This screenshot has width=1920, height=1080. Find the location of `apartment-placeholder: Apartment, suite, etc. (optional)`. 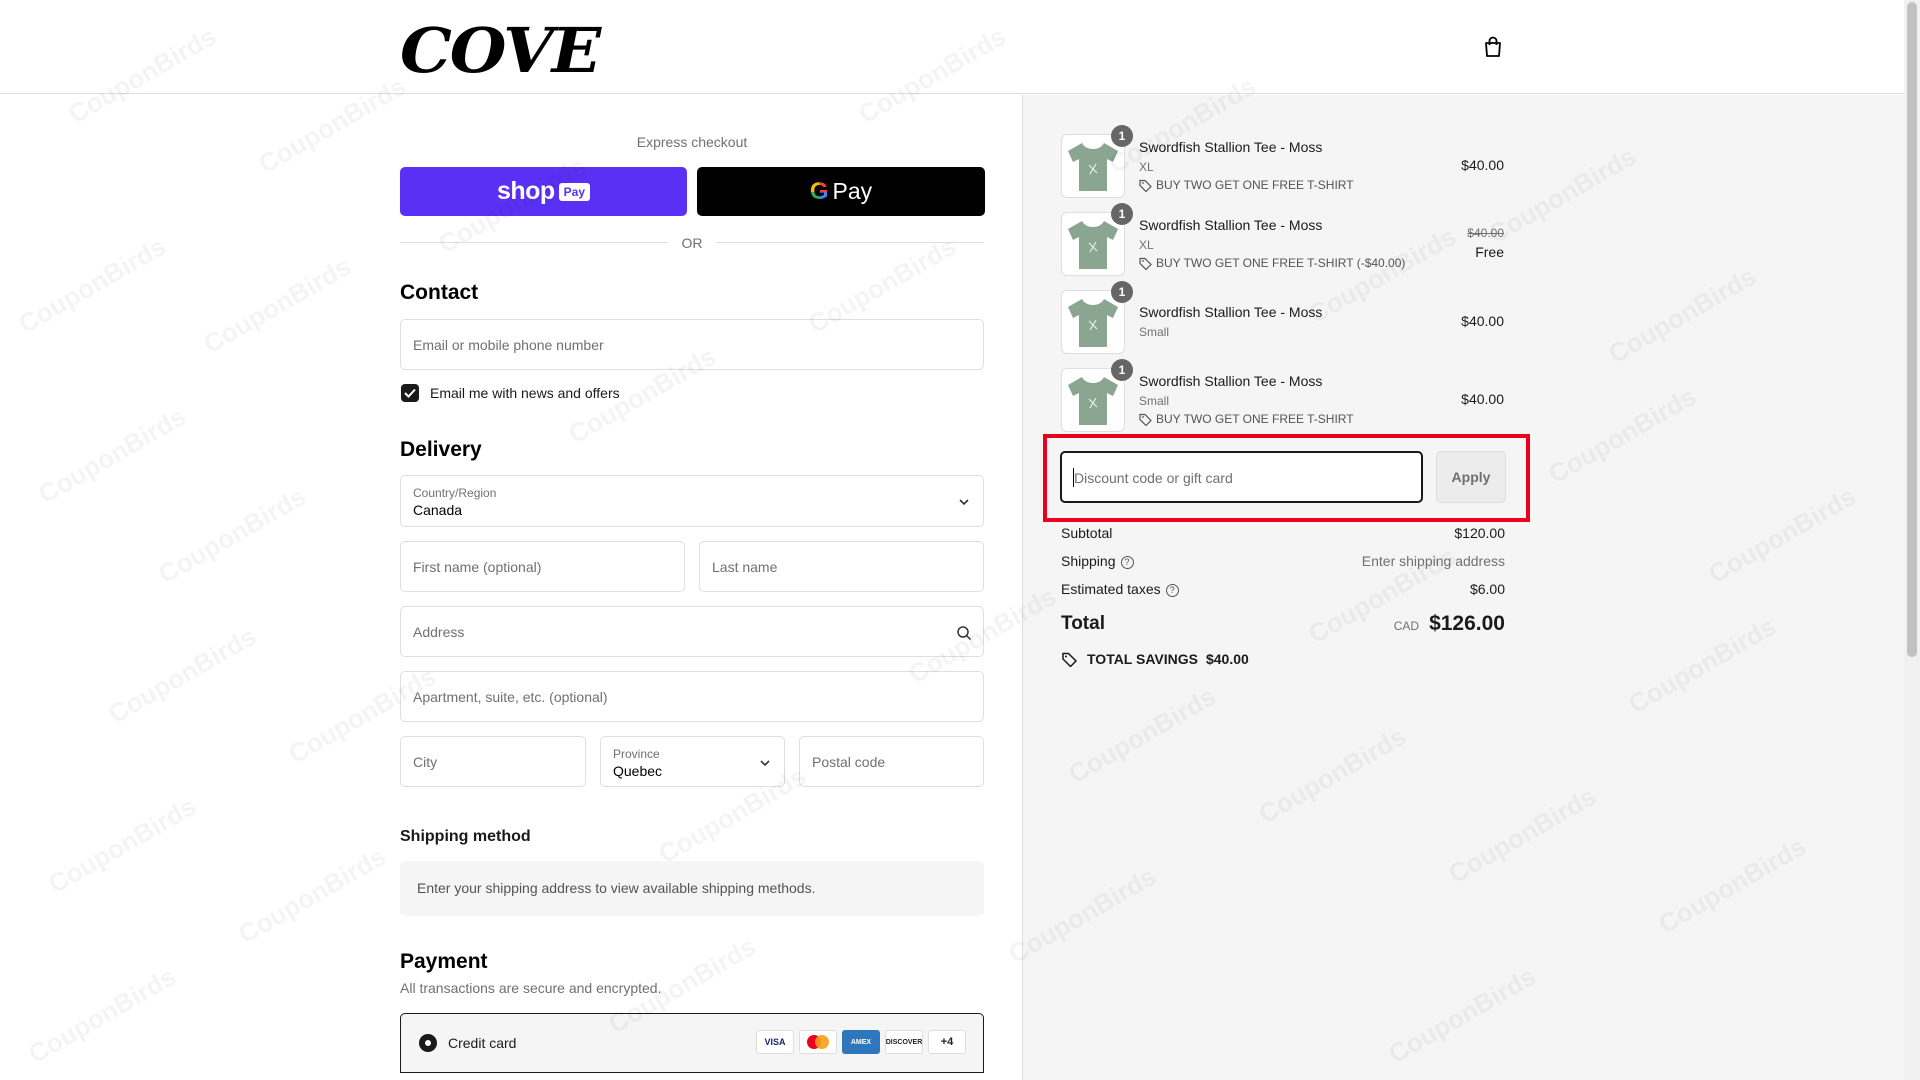

apartment-placeholder: Apartment, suite, etc. (optional) is located at coordinates (510, 696).